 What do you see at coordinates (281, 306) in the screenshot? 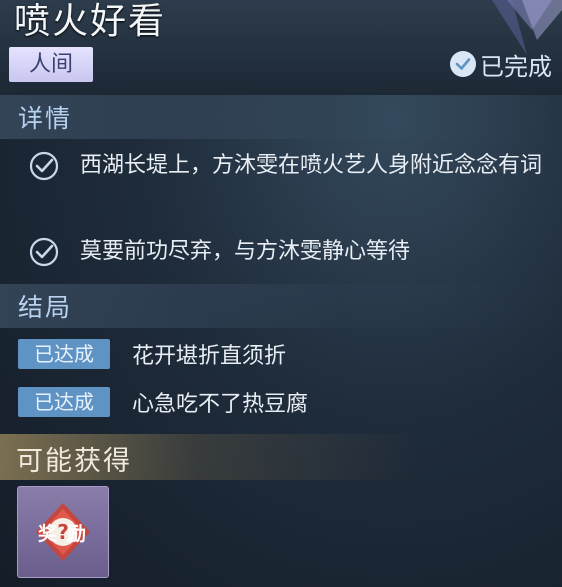
I see `endings-section-header: 结局` at bounding box center [281, 306].